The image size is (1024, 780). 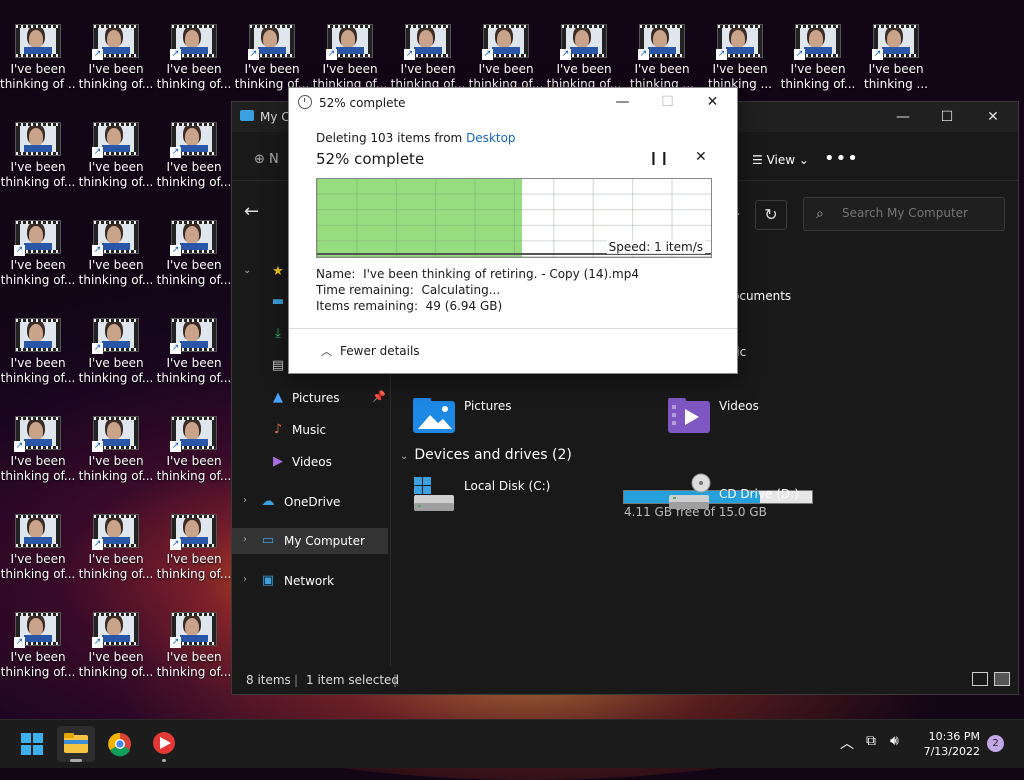 I want to click on view-button: ☰ View ⌄, so click(x=780, y=160).